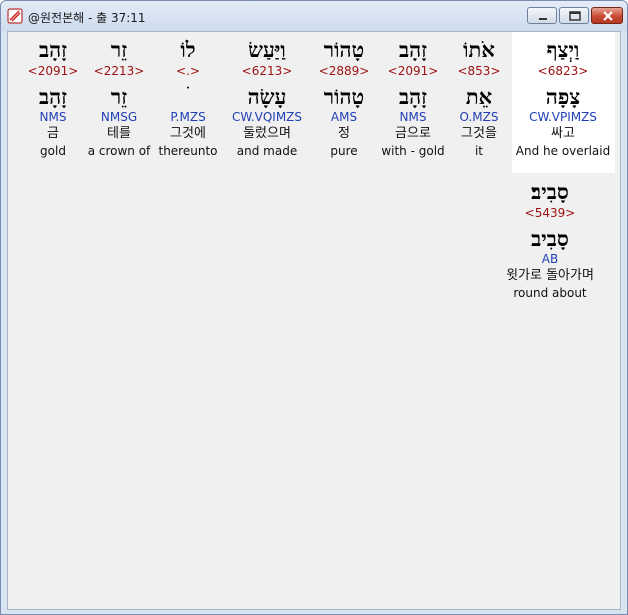  Describe the element at coordinates (188, 133) in the screenshot. I see `korean-gloss: 그것에` at that location.